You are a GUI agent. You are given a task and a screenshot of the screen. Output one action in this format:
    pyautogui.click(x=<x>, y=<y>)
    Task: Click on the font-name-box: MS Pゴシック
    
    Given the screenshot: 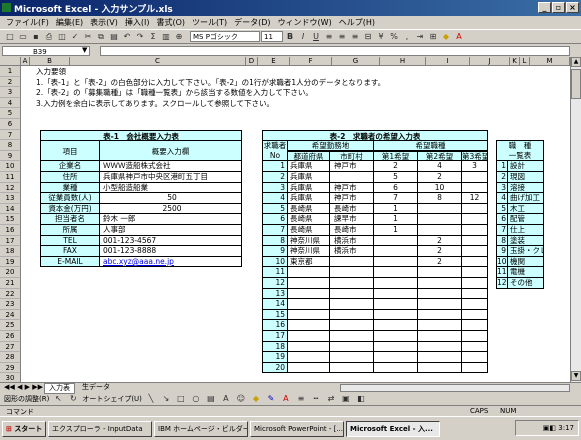 What is the action you would take?
    pyautogui.click(x=225, y=36)
    